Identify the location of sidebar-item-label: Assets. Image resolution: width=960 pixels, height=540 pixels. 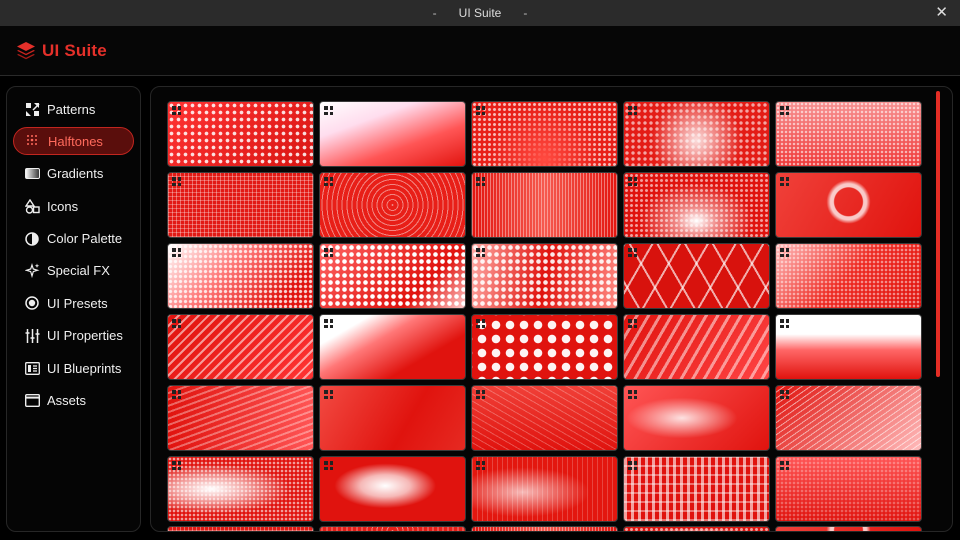
(67, 401).